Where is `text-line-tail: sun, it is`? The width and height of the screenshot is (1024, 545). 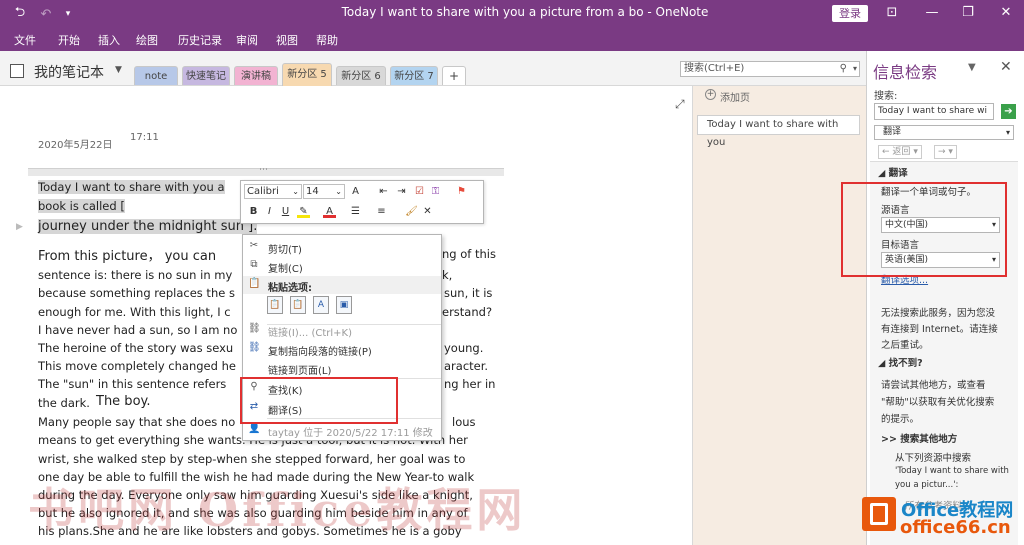 text-line-tail: sun, it is is located at coordinates (468, 293).